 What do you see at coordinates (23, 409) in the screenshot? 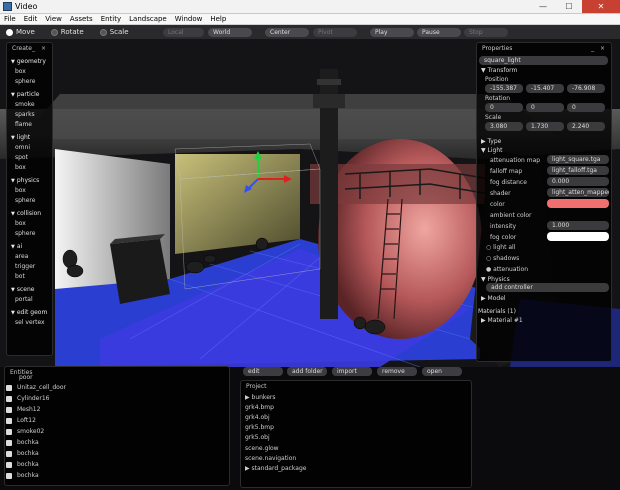
I see `entity-row: Mesh12` at bounding box center [23, 409].